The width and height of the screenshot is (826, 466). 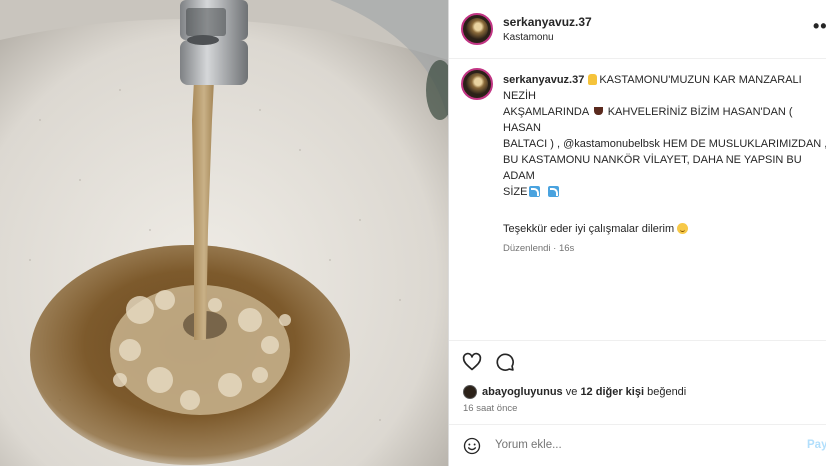 What do you see at coordinates (593, 79) in the screenshot?
I see `thumbs-up-emoji-icon` at bounding box center [593, 79].